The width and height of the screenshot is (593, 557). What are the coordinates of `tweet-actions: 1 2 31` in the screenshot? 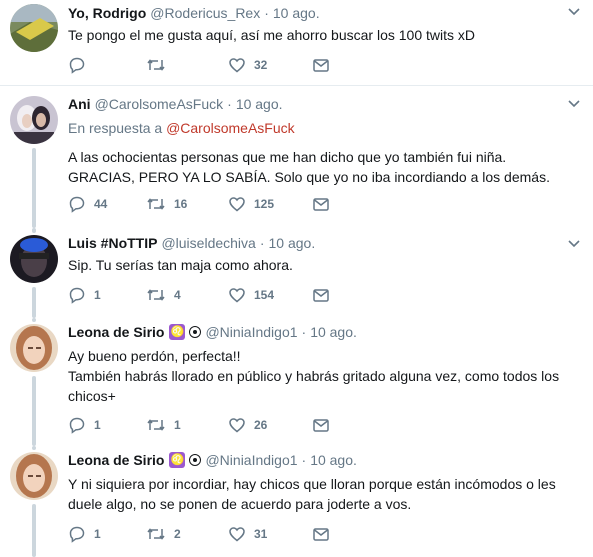 It's located at (199, 534).